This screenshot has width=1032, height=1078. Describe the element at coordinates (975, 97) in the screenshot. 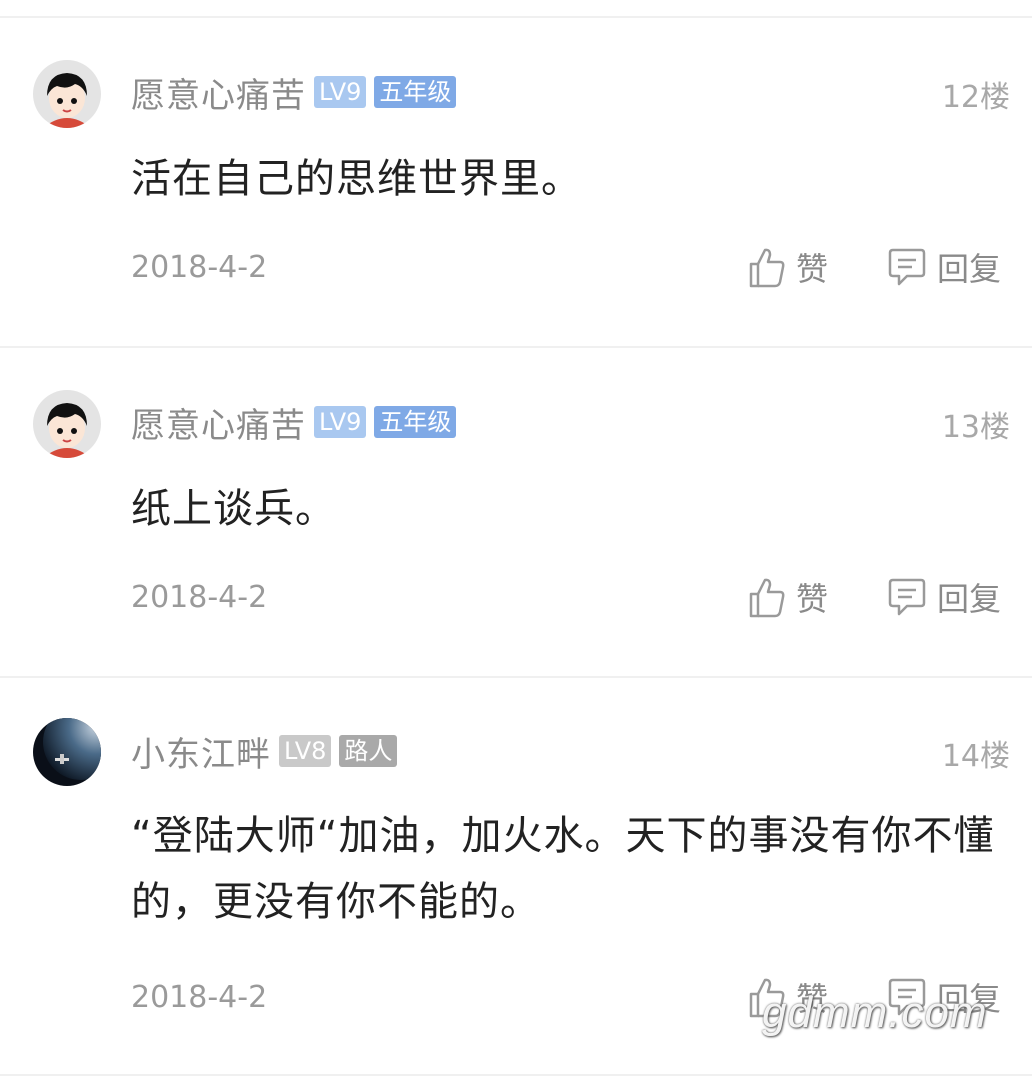

I see `floor-number: 12楼` at that location.